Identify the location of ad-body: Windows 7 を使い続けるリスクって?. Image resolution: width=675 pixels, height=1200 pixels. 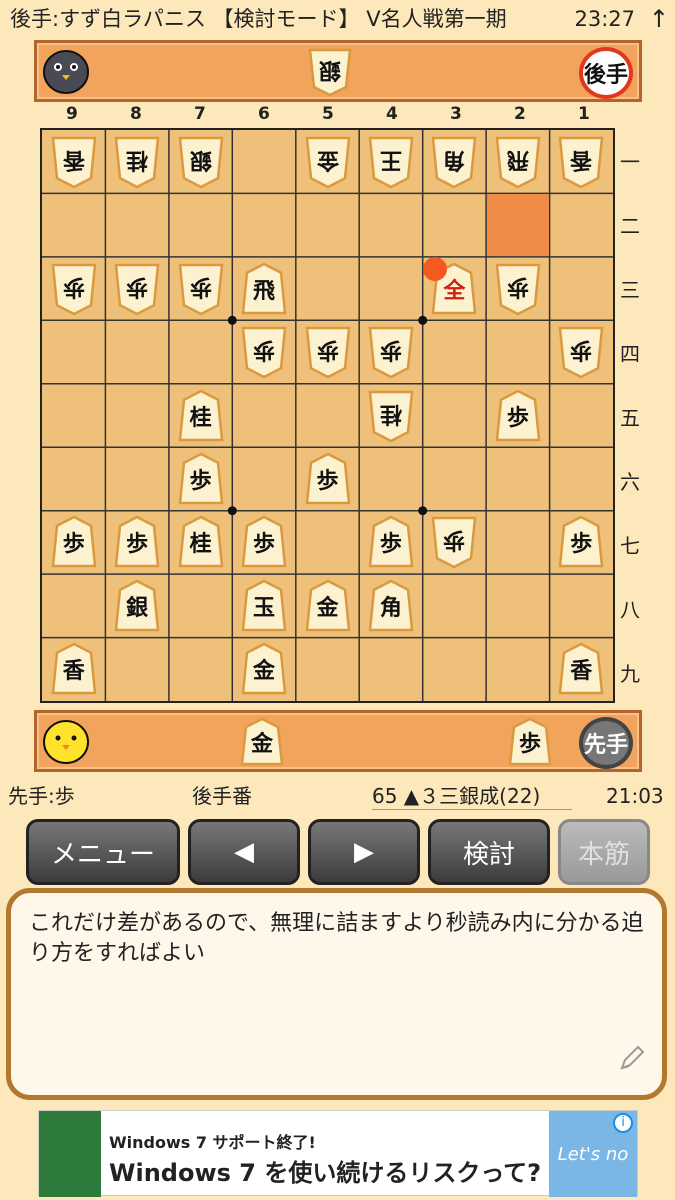
(325, 1173).